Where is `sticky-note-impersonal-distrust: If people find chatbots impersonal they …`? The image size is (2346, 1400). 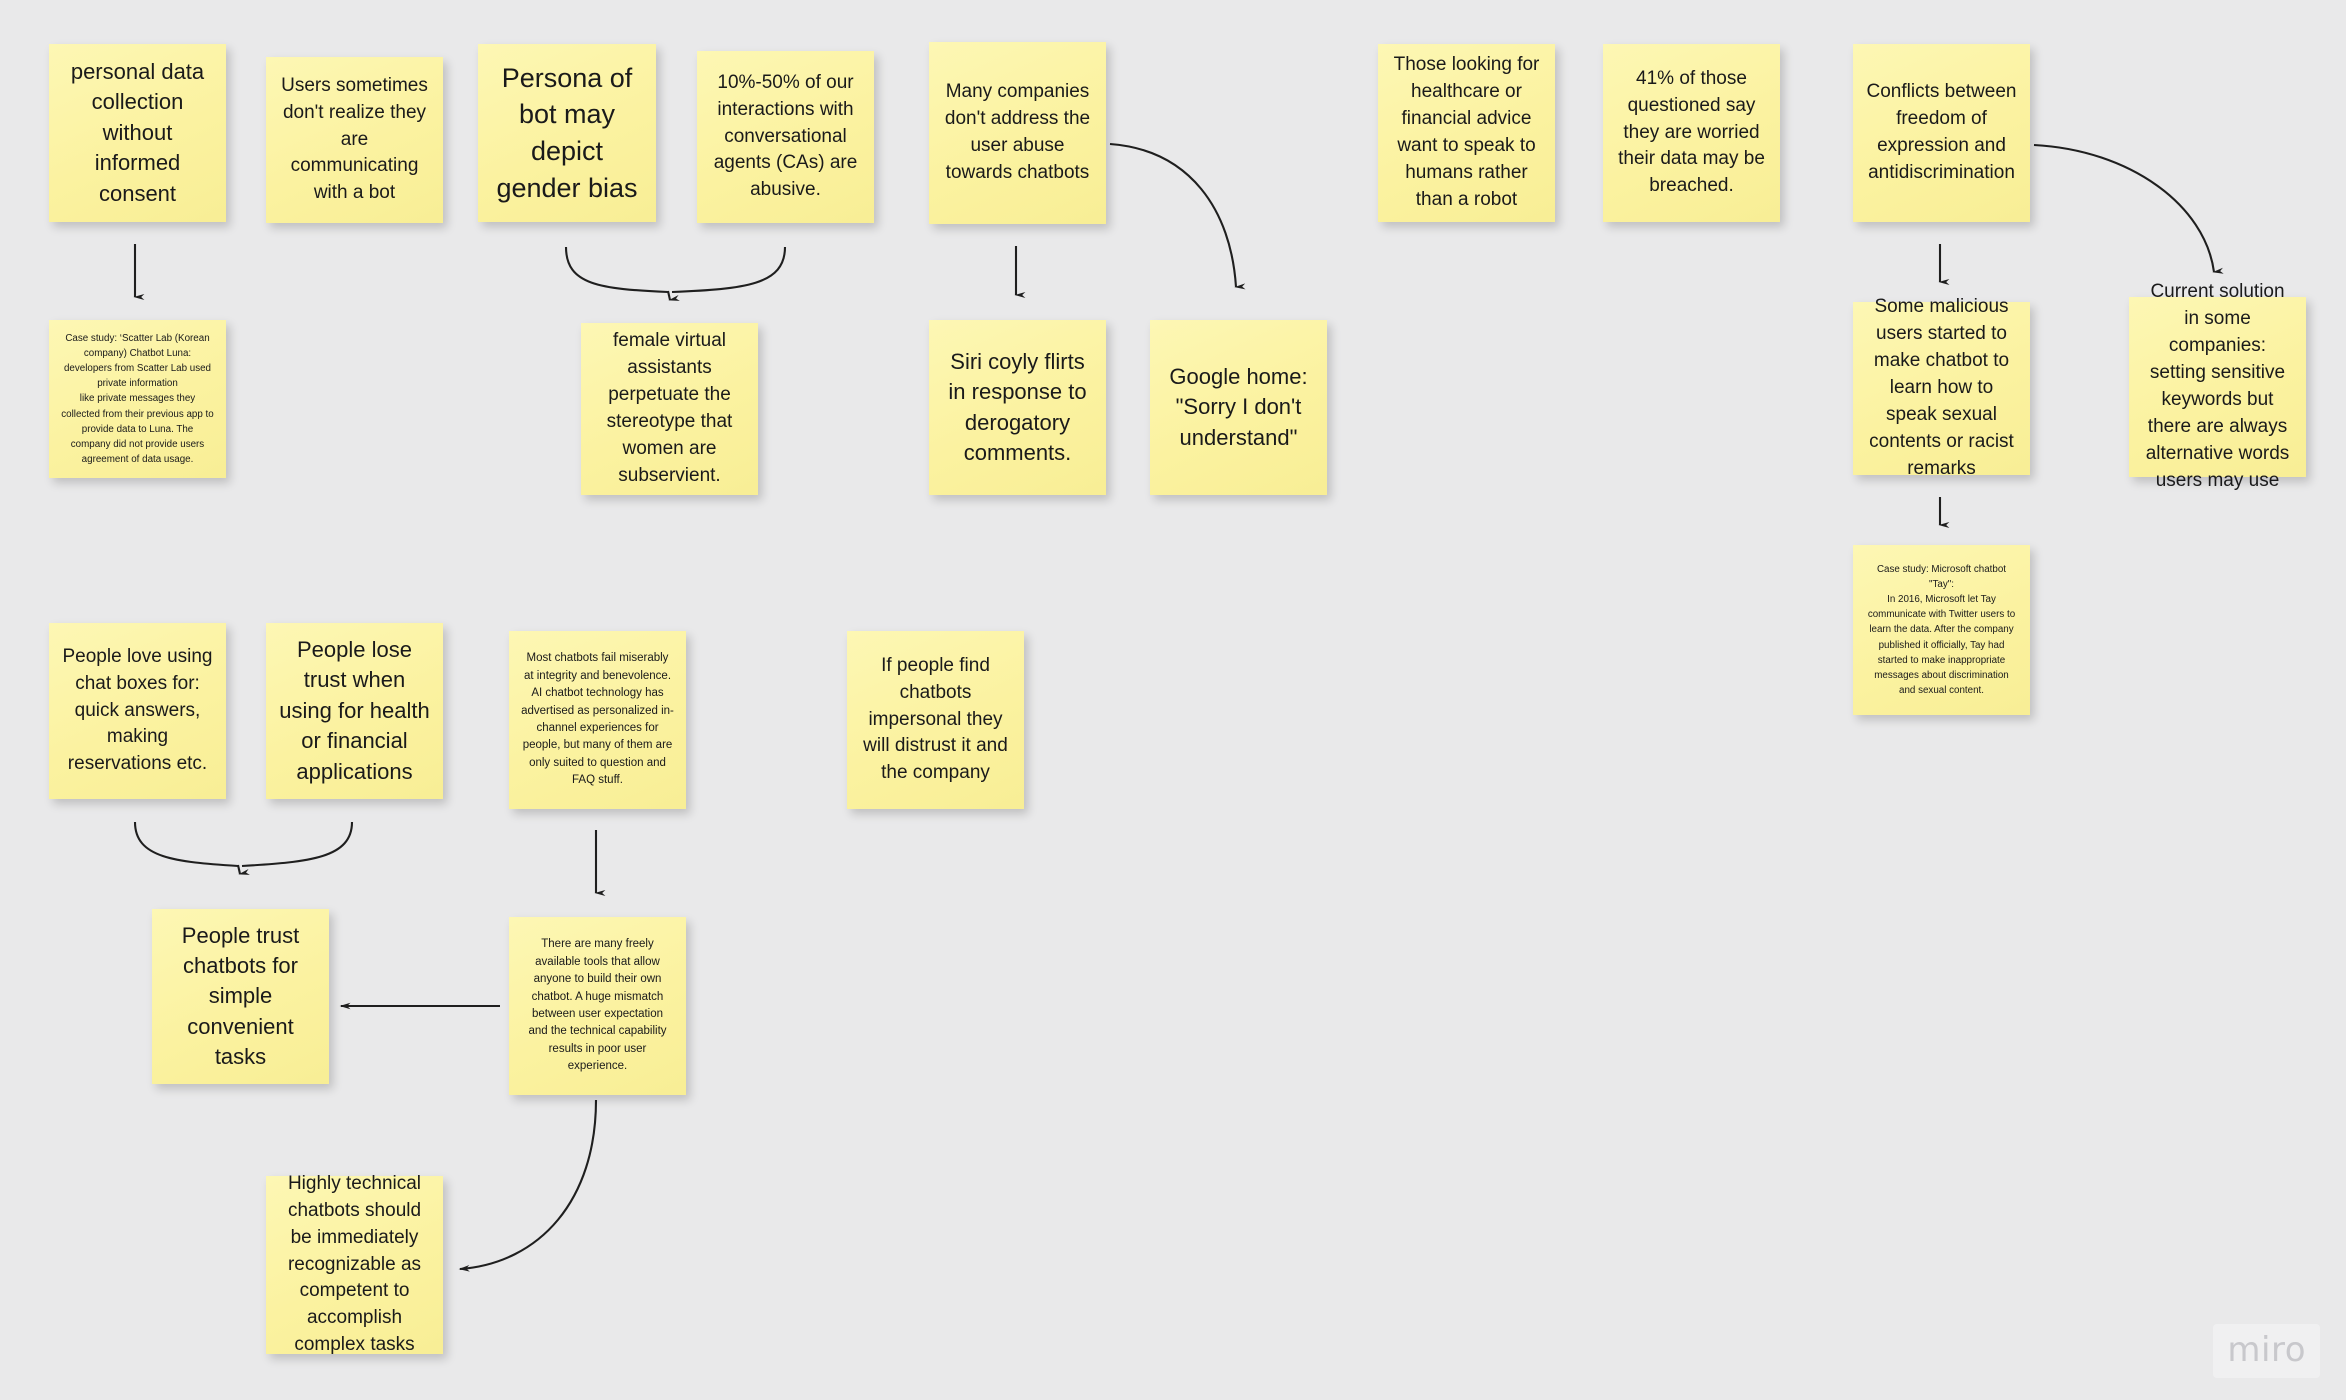 sticky-note-impersonal-distrust: If people find chatbots impersonal they … is located at coordinates (935, 720).